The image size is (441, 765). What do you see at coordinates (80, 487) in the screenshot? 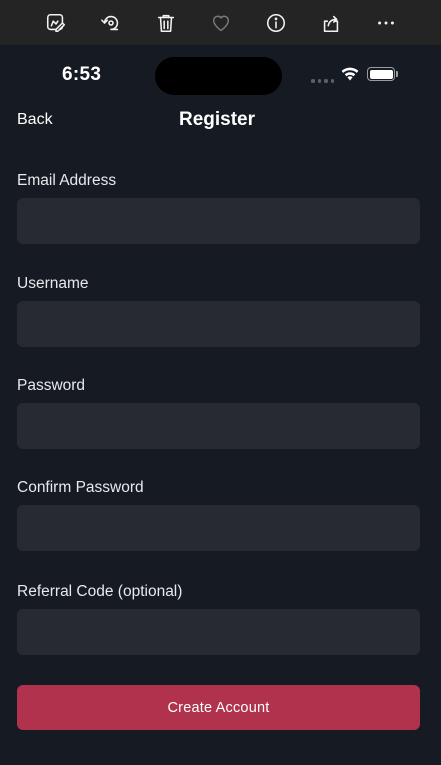
I see `confirm-password-label: Confirm Password` at bounding box center [80, 487].